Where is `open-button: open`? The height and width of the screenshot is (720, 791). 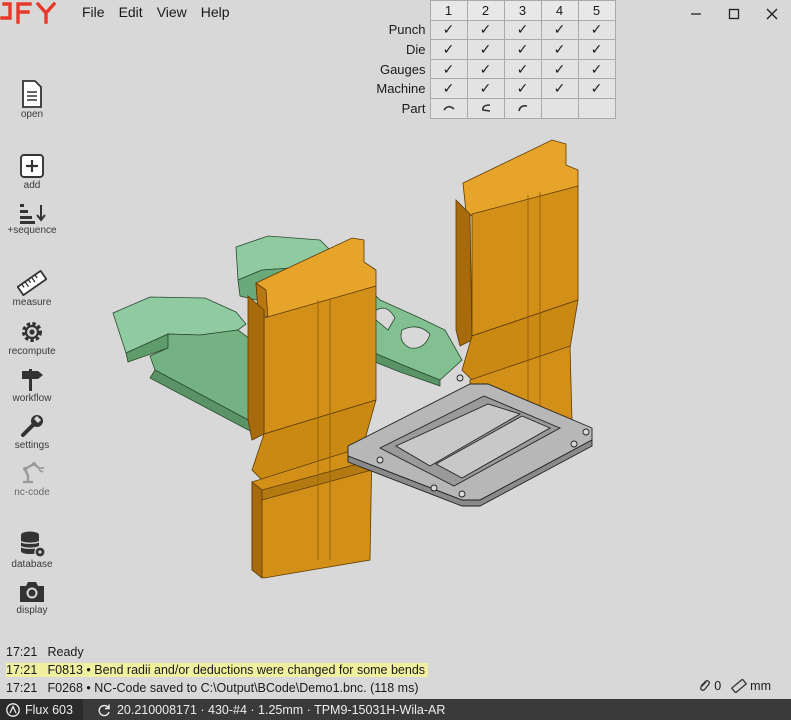 open-button: open is located at coordinates (32, 100).